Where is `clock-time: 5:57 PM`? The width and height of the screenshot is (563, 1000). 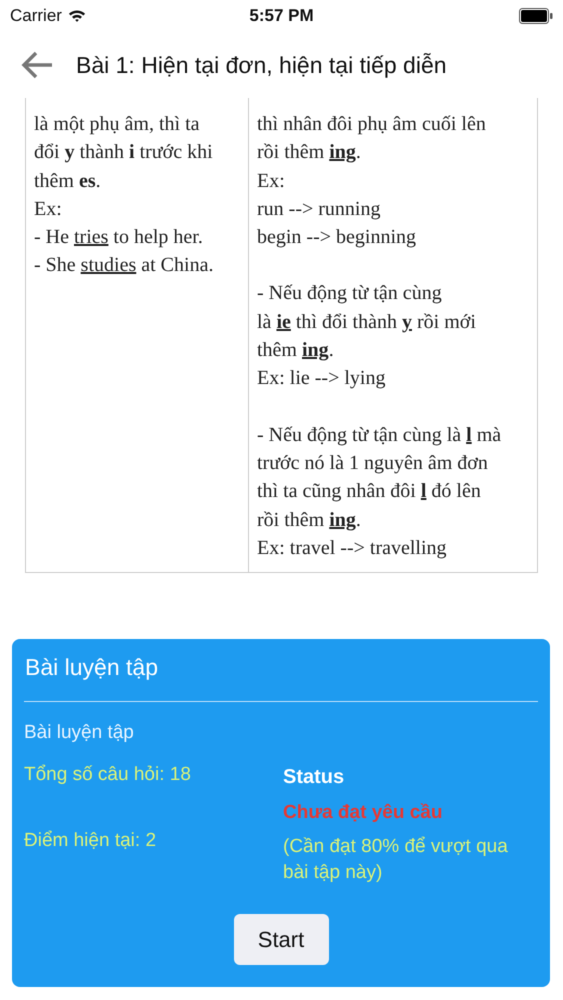
clock-time: 5:57 PM is located at coordinates (281, 16).